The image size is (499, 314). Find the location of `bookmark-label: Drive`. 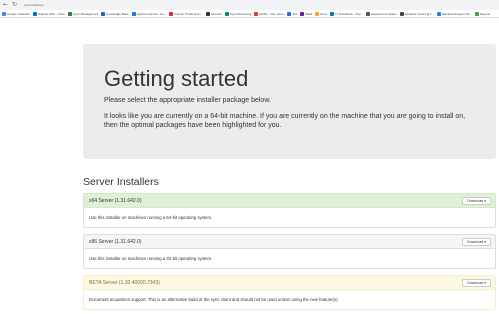

bookmark-label: Drive is located at coordinates (324, 13).